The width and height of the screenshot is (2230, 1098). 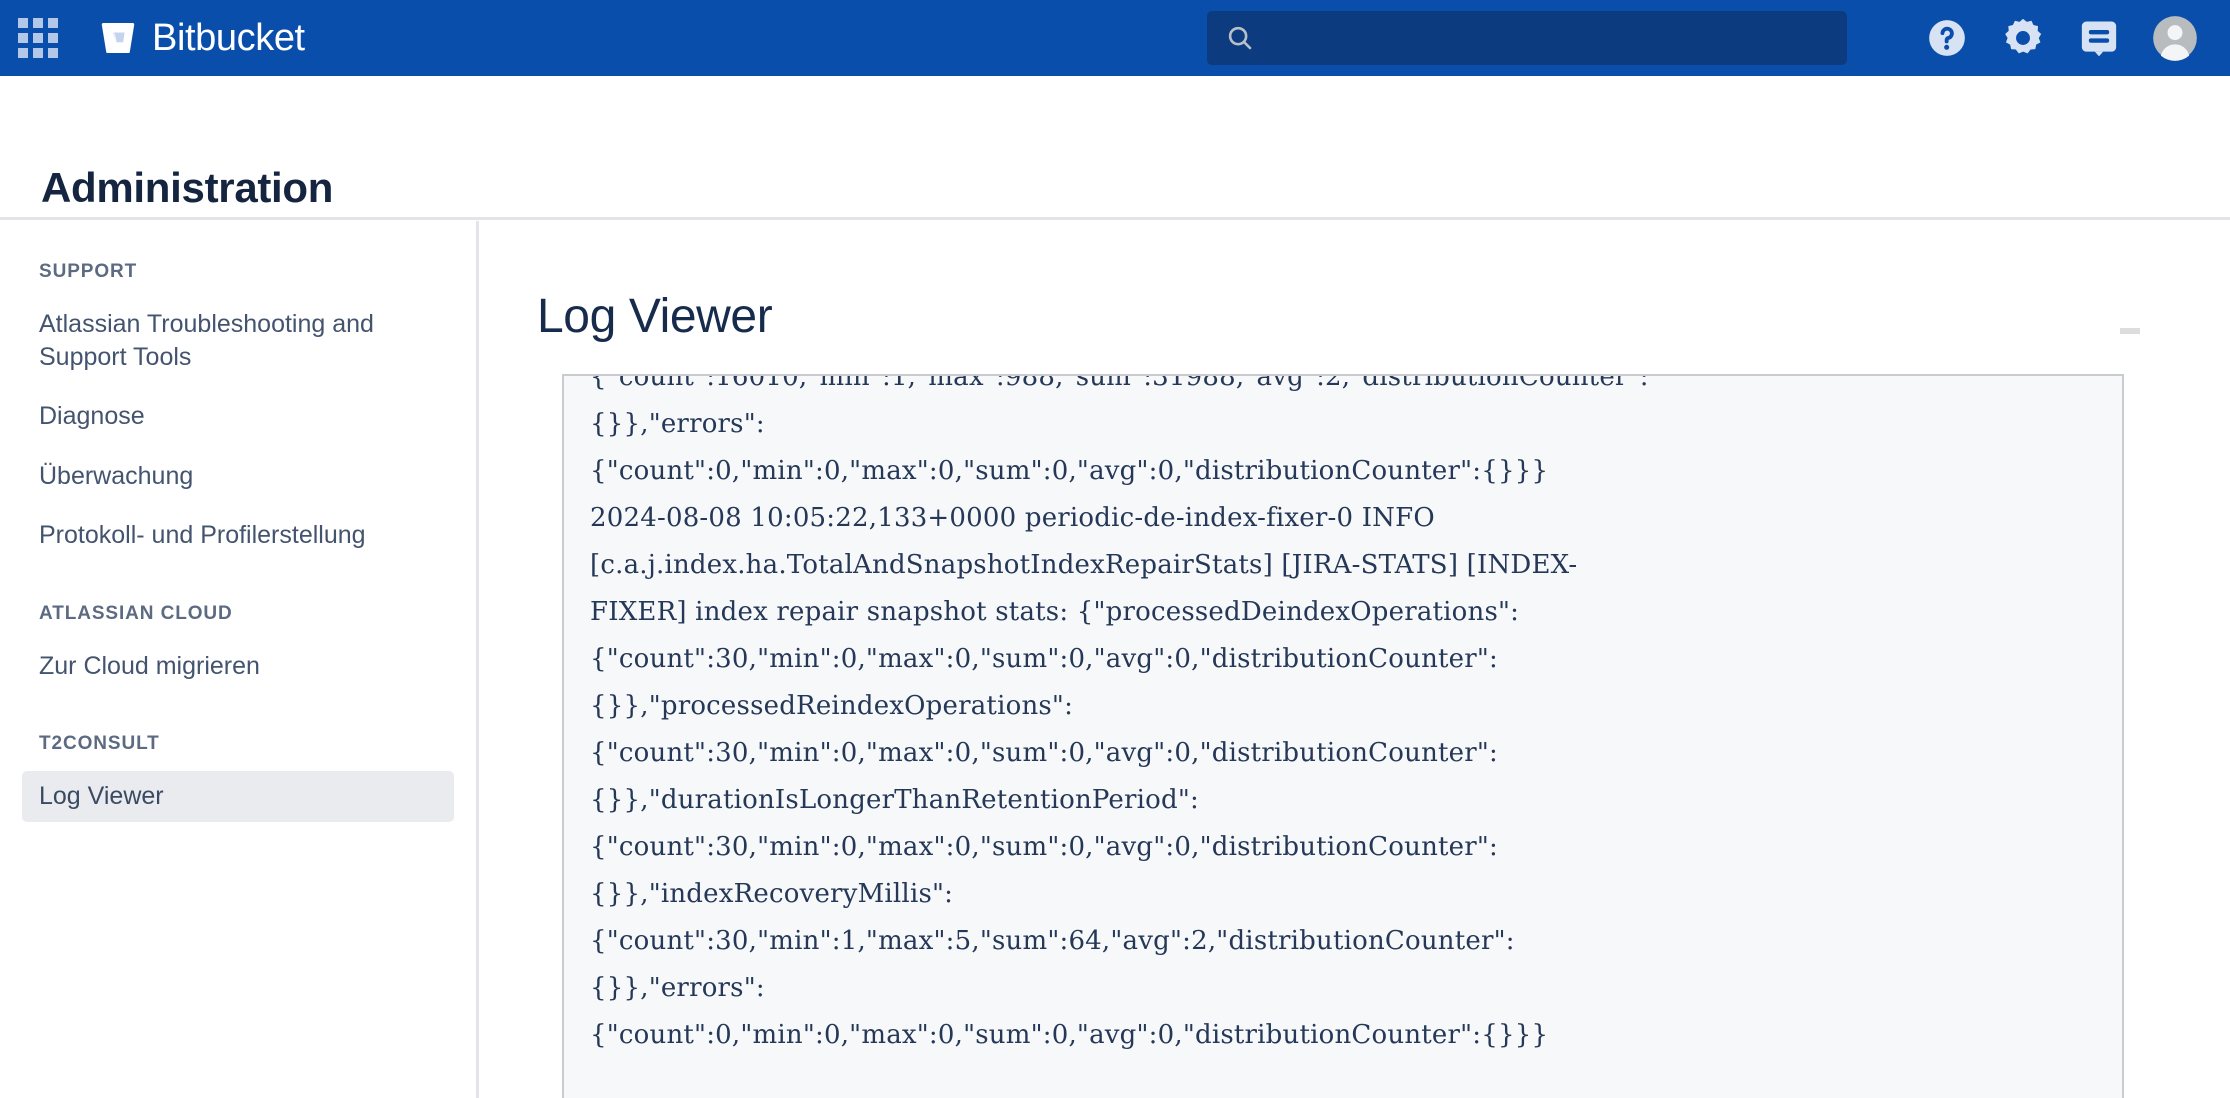 I want to click on sidebar-item-uberwachung: Überwachung, so click(x=238, y=476).